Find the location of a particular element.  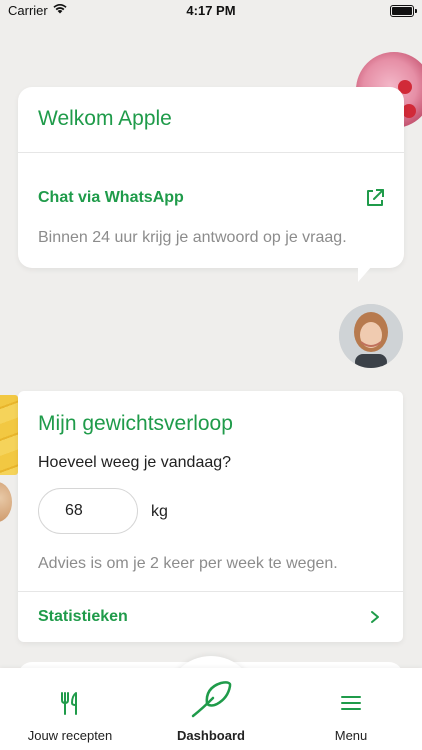

divider is located at coordinates (211, 152).